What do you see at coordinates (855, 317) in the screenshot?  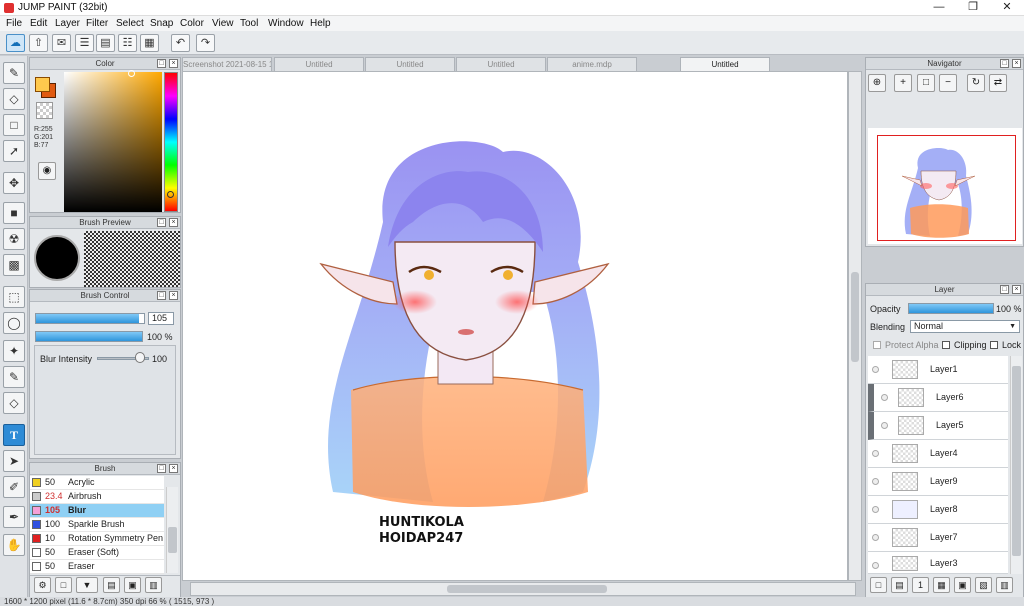 I see `vertical-scroll-thumb` at bounding box center [855, 317].